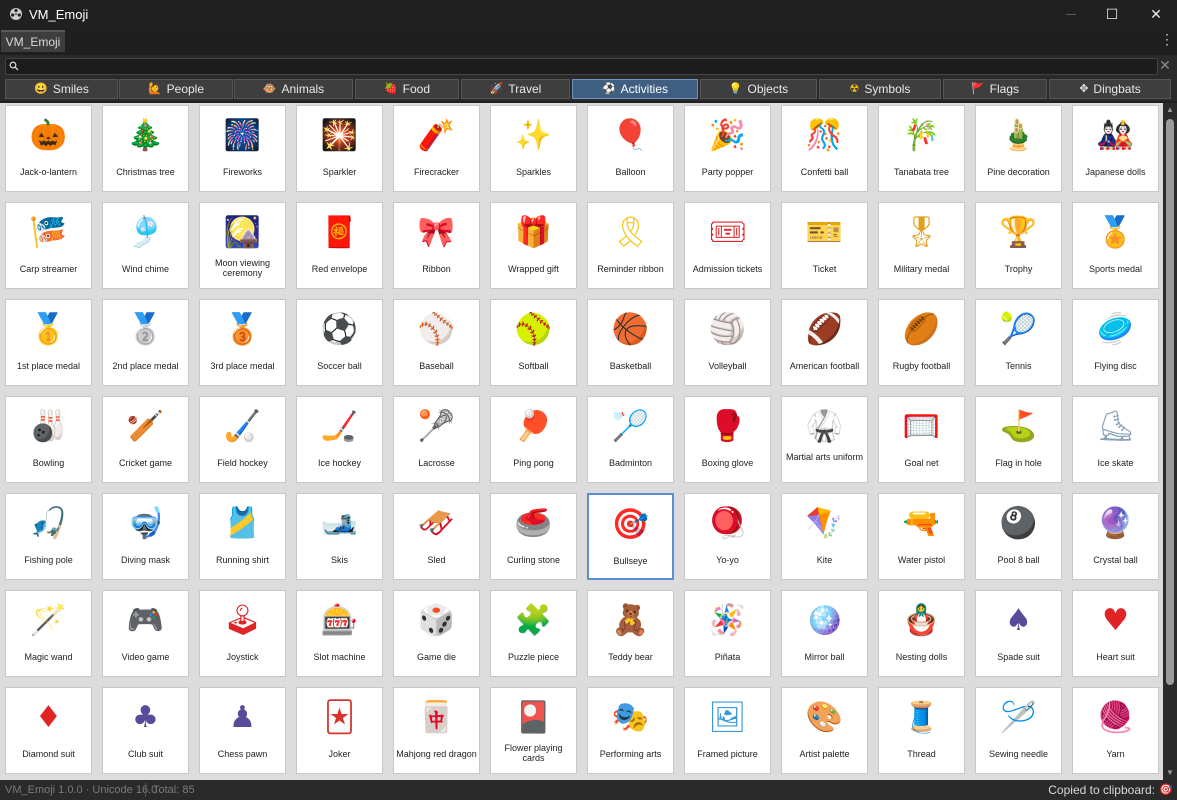 The width and height of the screenshot is (1177, 800). Describe the element at coordinates (1165, 65) in the screenshot. I see `clear-search-icon: ✕` at that location.